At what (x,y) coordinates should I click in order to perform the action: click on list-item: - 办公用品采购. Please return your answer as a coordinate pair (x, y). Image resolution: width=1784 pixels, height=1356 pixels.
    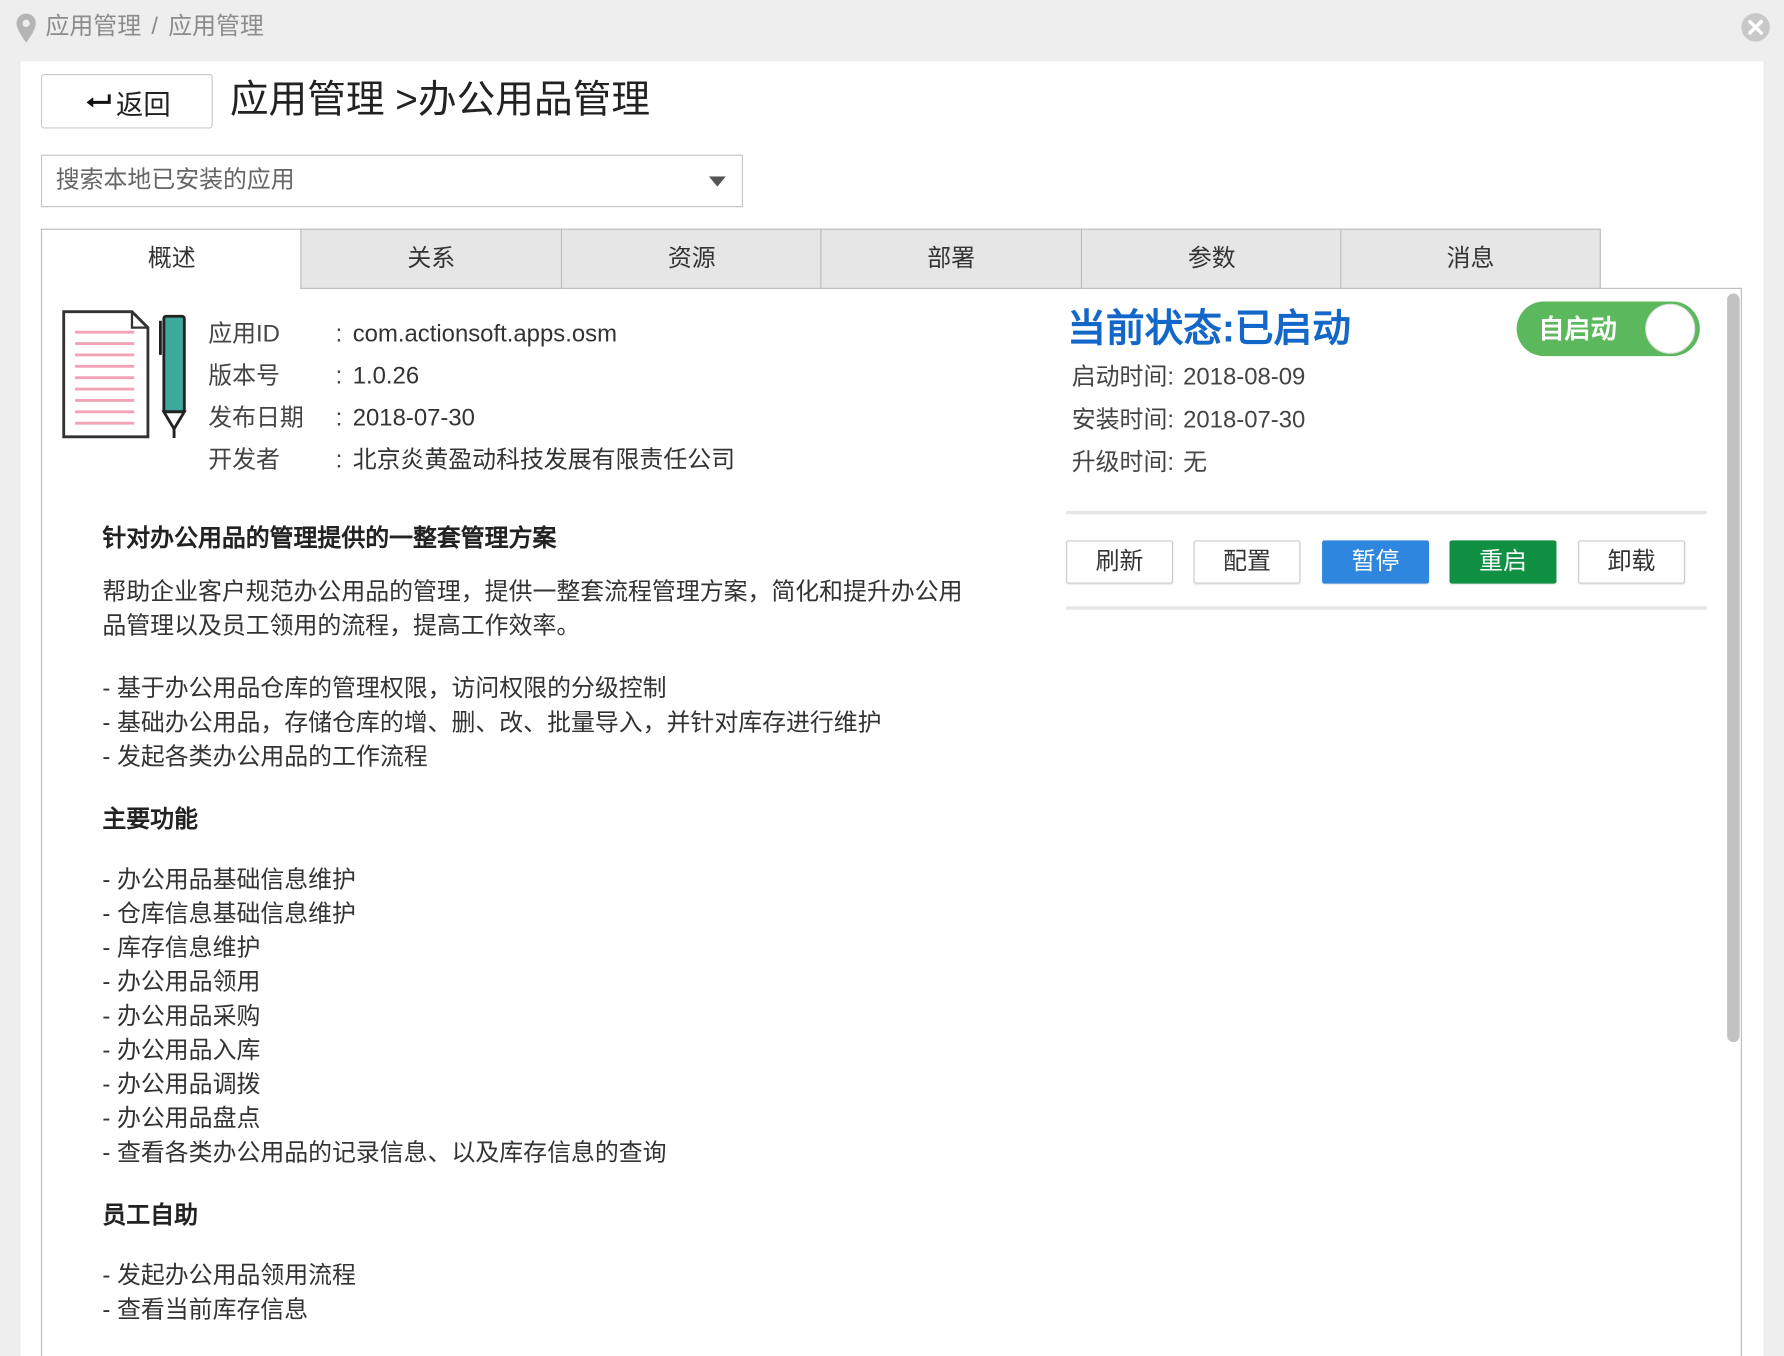
    Looking at the image, I should click on (181, 1016).